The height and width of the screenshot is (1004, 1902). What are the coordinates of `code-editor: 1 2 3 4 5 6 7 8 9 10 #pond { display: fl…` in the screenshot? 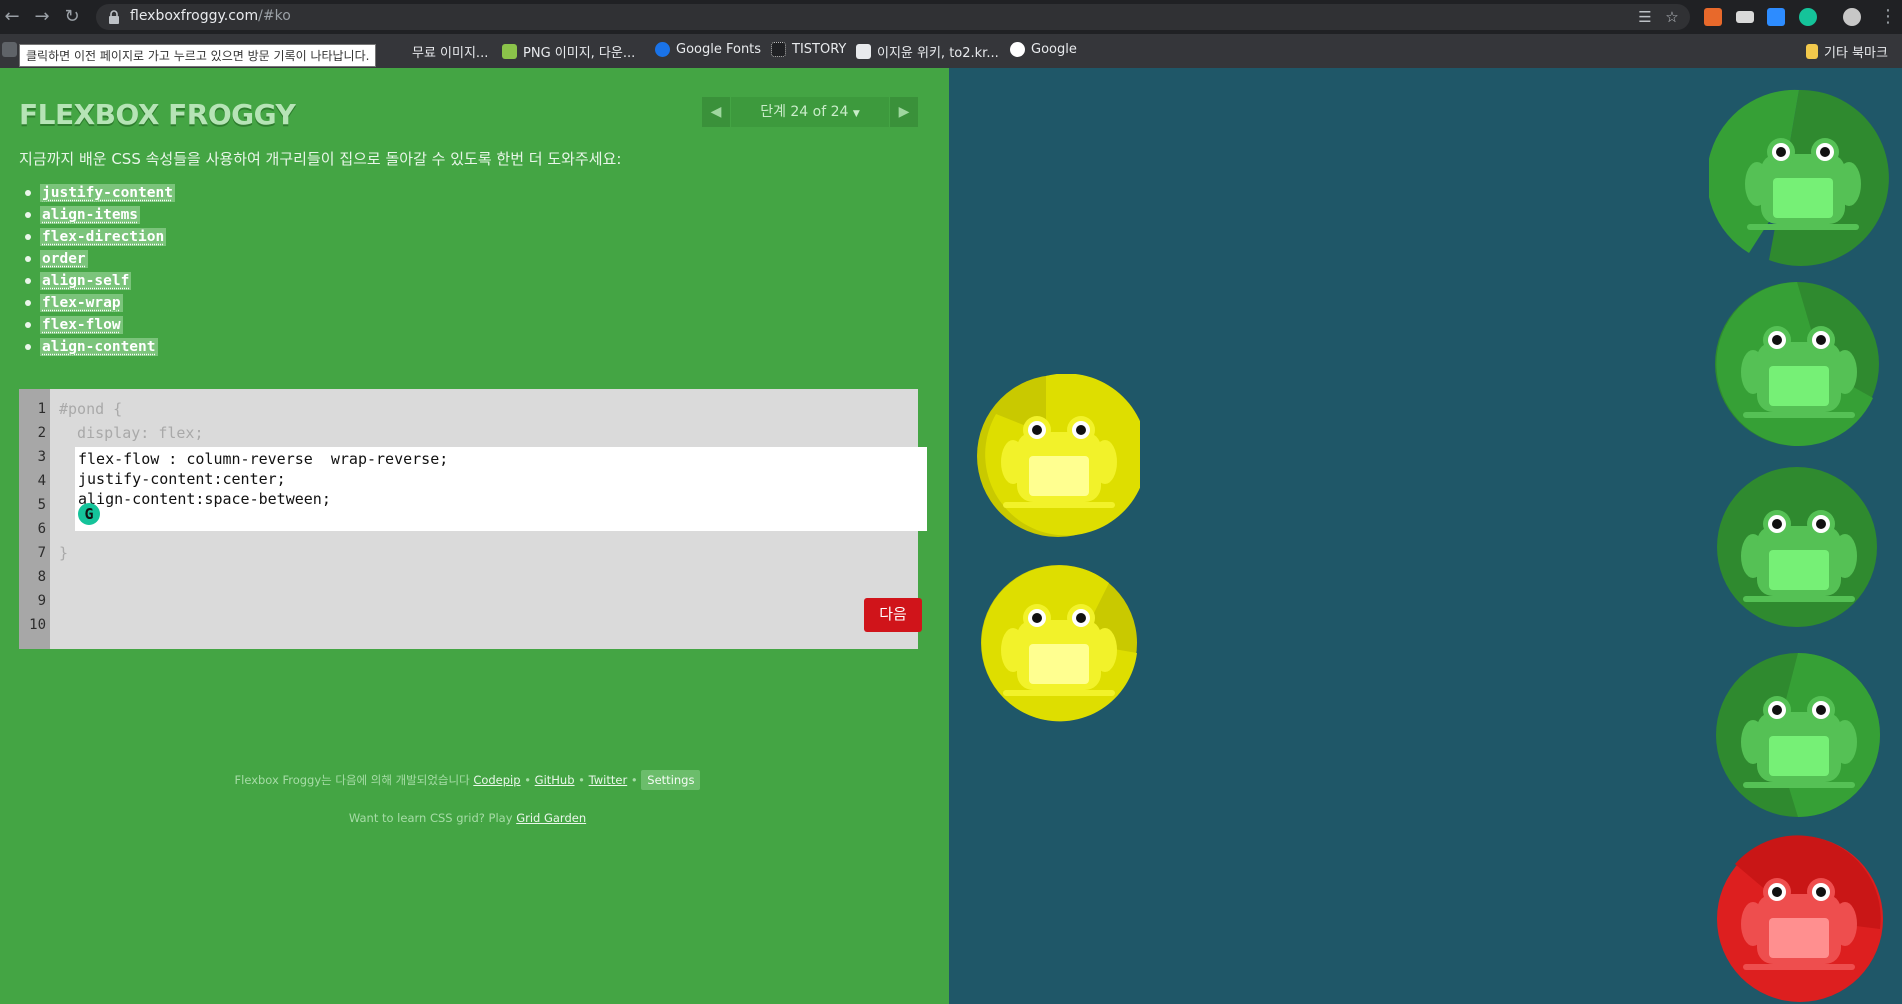 It's located at (473, 519).